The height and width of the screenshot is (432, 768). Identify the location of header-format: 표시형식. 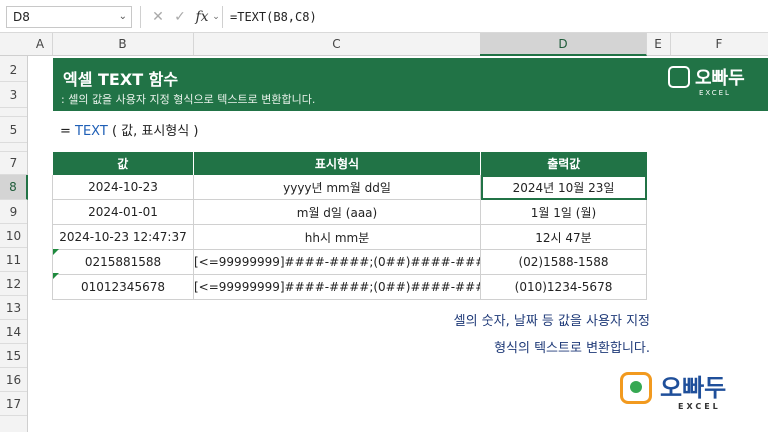
(337, 163).